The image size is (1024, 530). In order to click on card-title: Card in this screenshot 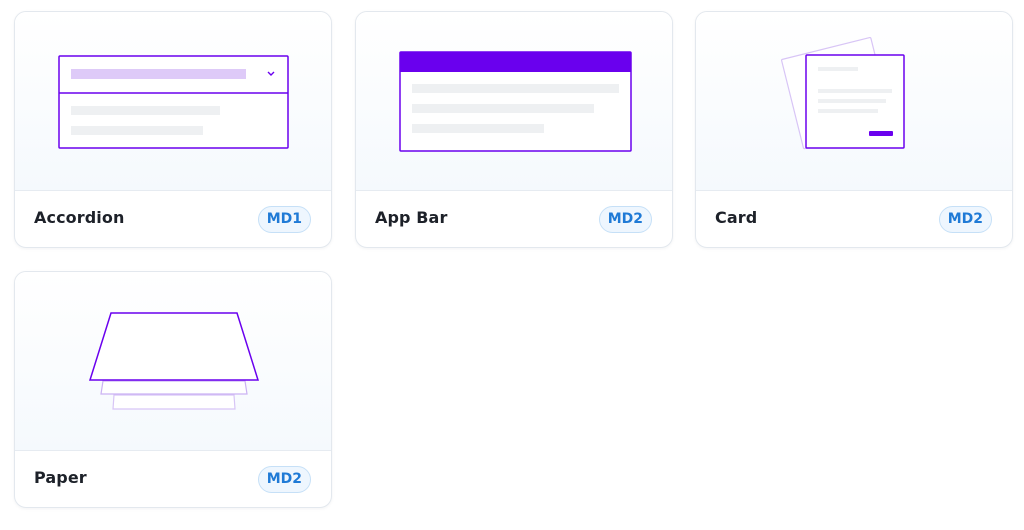, I will do `click(736, 217)`.